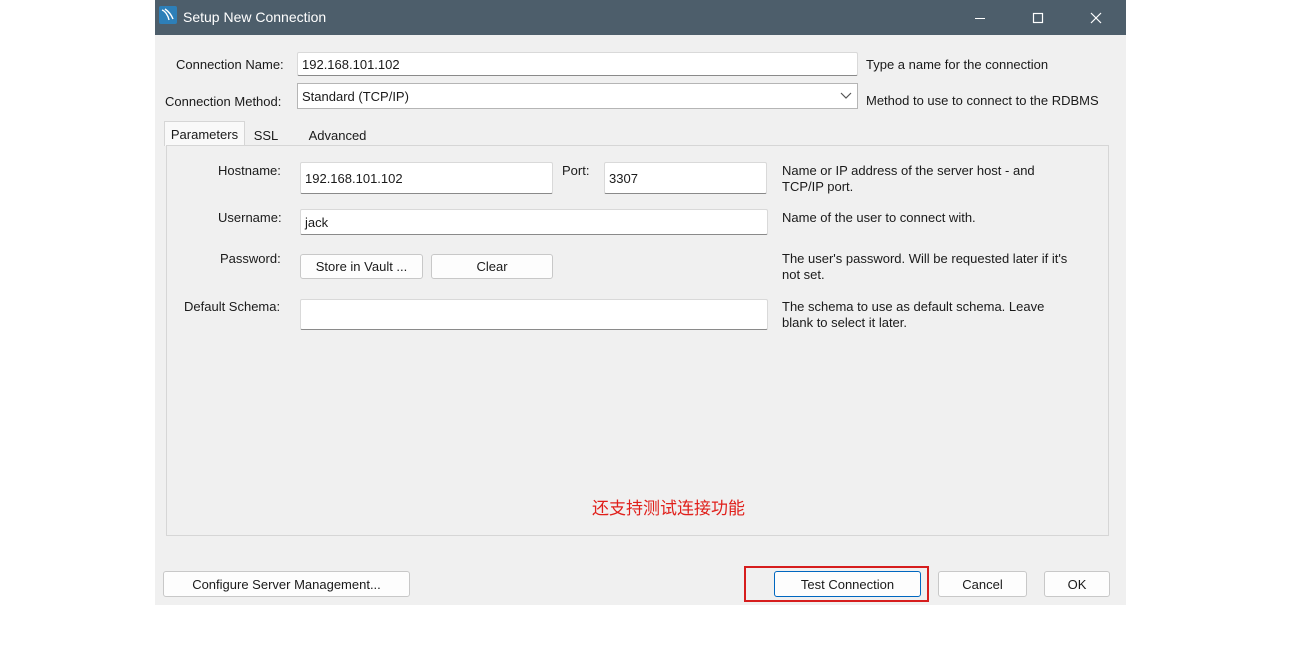 The height and width of the screenshot is (664, 1310). I want to click on password-label: Password:, so click(250, 258).